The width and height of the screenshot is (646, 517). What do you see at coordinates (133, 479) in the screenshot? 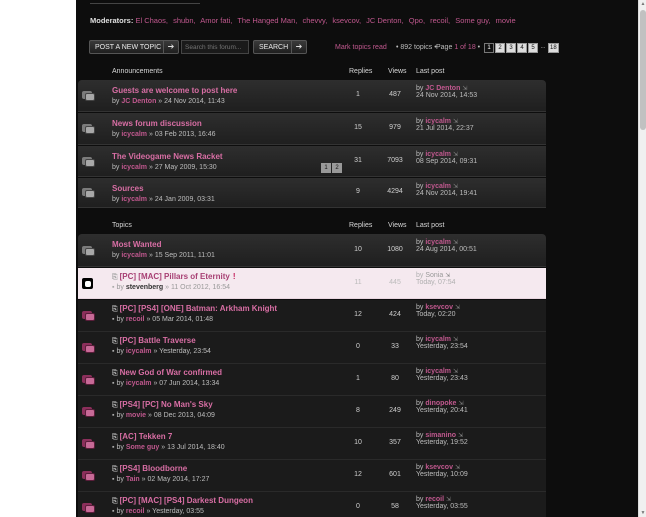
I see `author-link: Tain` at bounding box center [133, 479].